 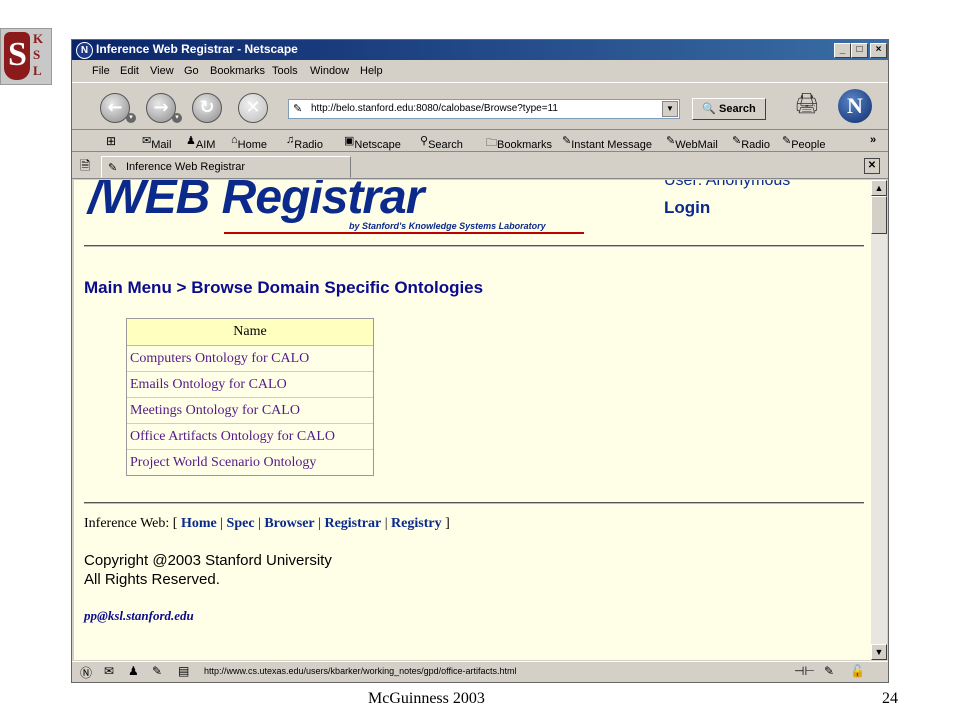 What do you see at coordinates (156, 142) in the screenshot?
I see `bookmark-mail: ✉ Mail` at bounding box center [156, 142].